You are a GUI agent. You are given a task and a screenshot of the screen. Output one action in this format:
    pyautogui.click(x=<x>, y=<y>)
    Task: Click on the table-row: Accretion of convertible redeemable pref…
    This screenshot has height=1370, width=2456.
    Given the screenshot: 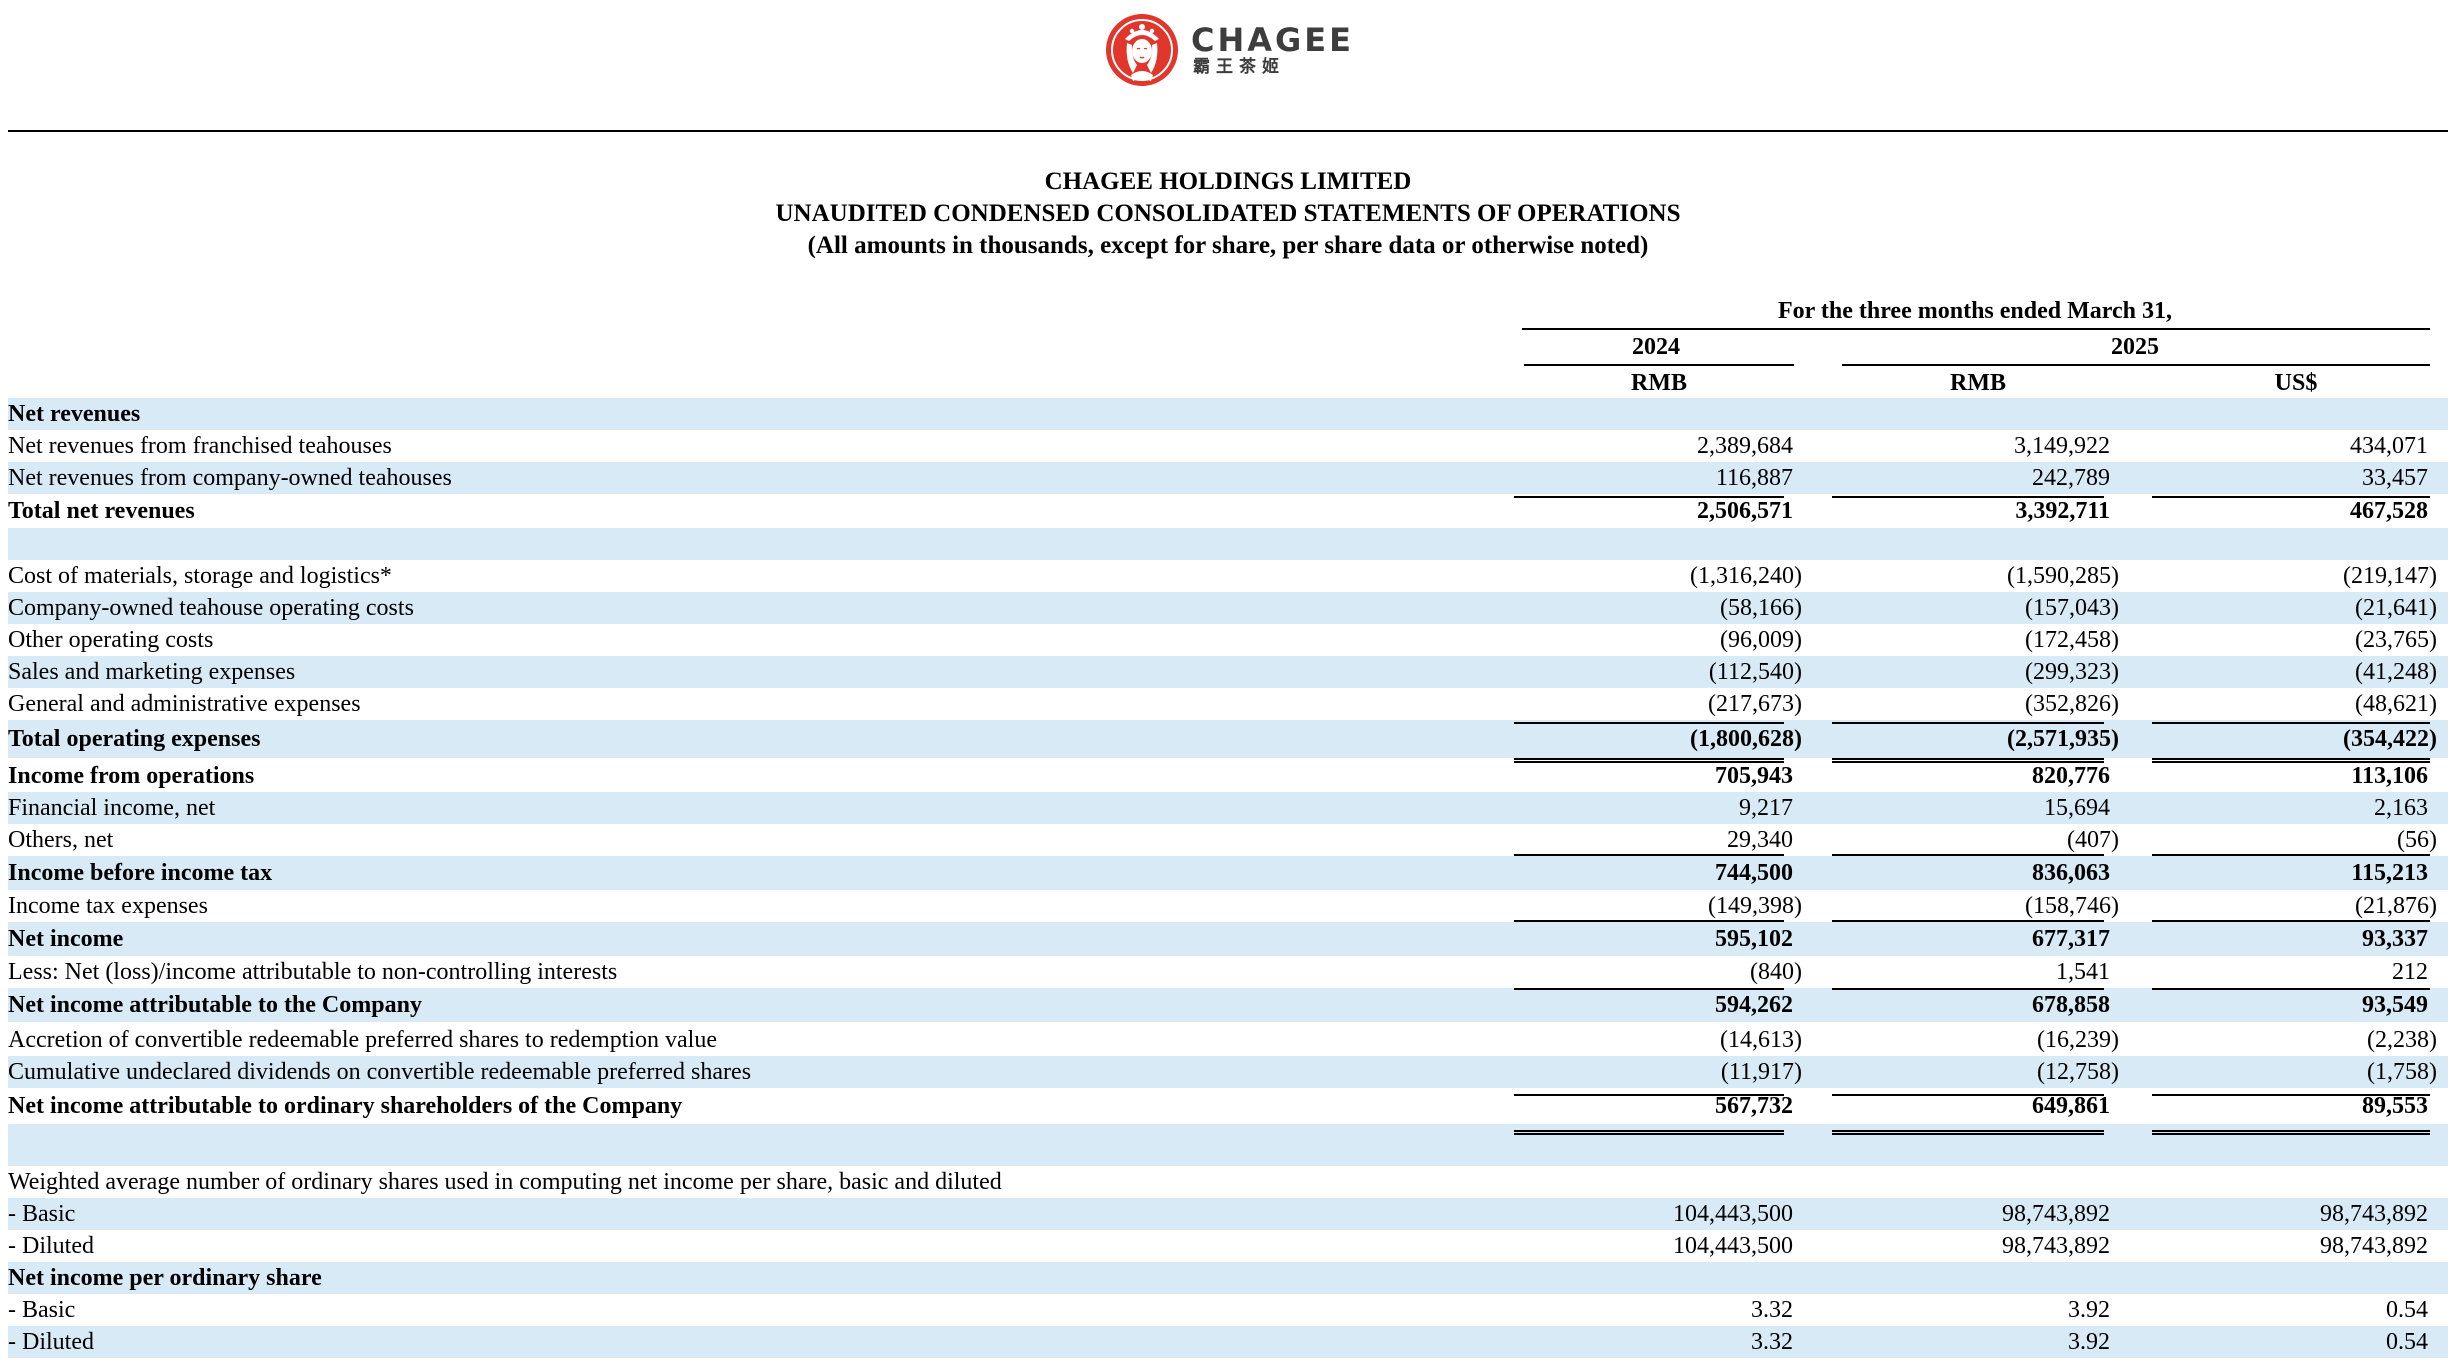 What is the action you would take?
    pyautogui.click(x=1228, y=1040)
    